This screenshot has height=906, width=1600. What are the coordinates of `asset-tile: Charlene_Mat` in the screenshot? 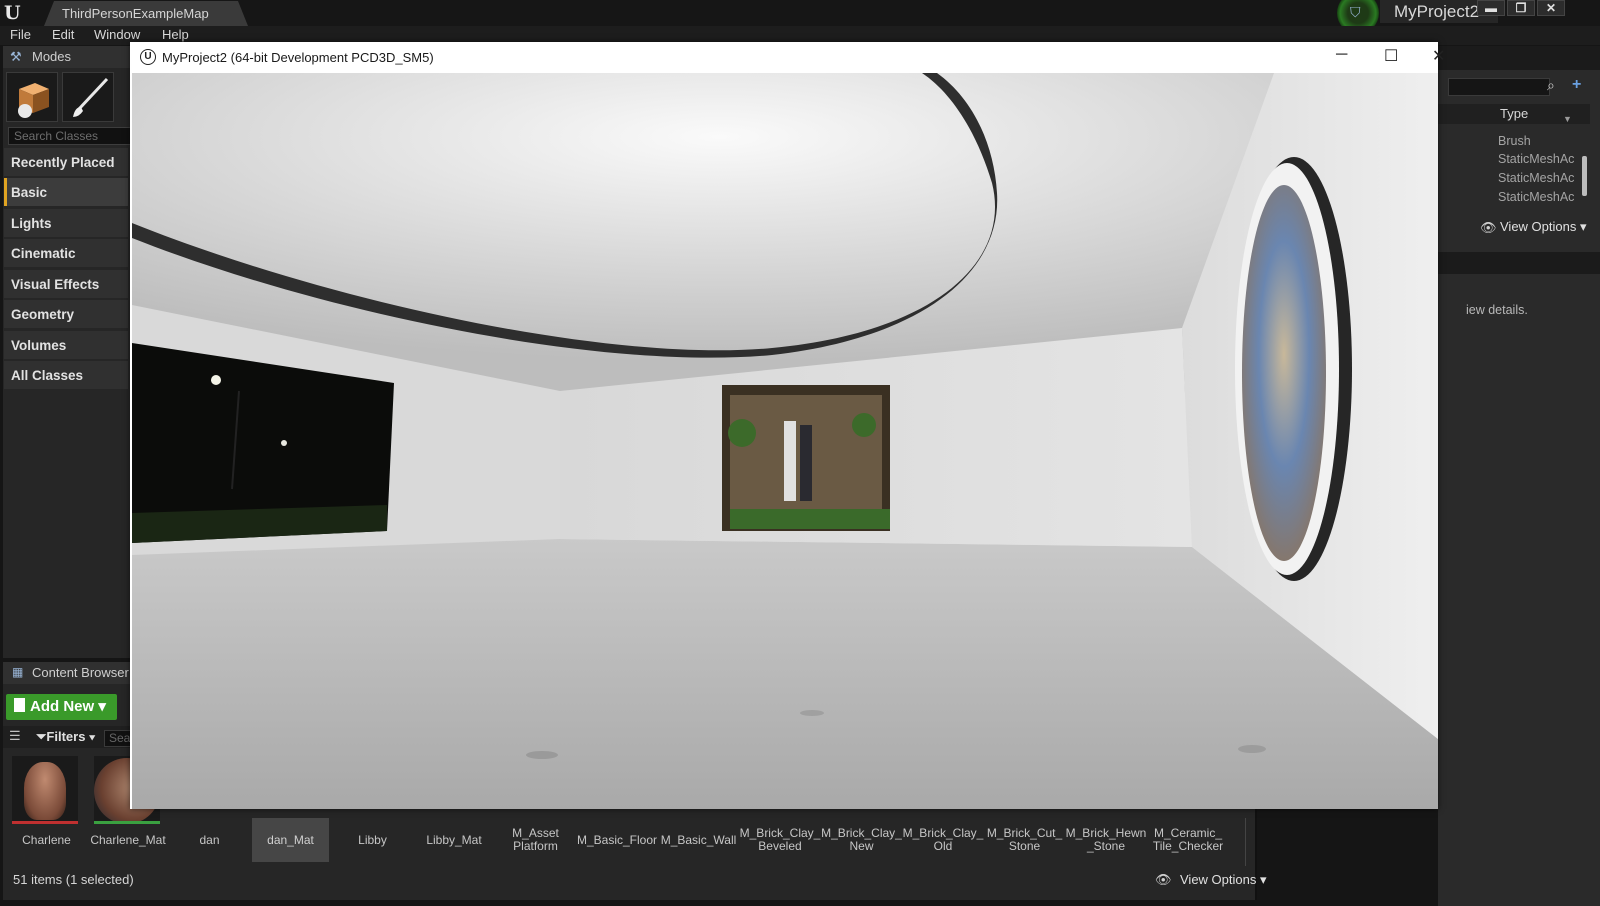 It's located at (128, 840).